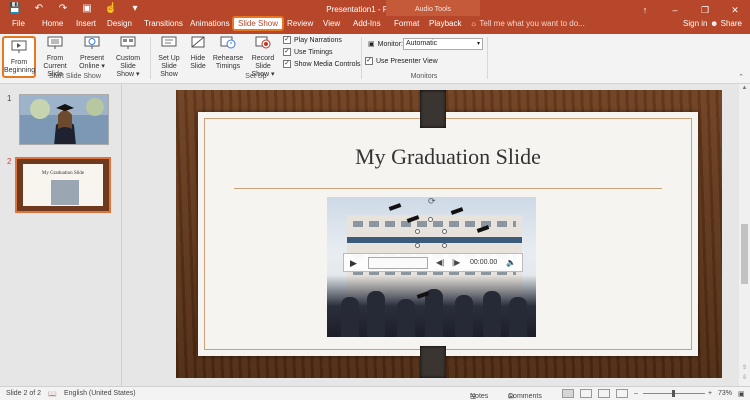 The height and width of the screenshot is (400, 750). I want to click on play-narrations-checkbox: ✓ Play Narrations, so click(312, 40).